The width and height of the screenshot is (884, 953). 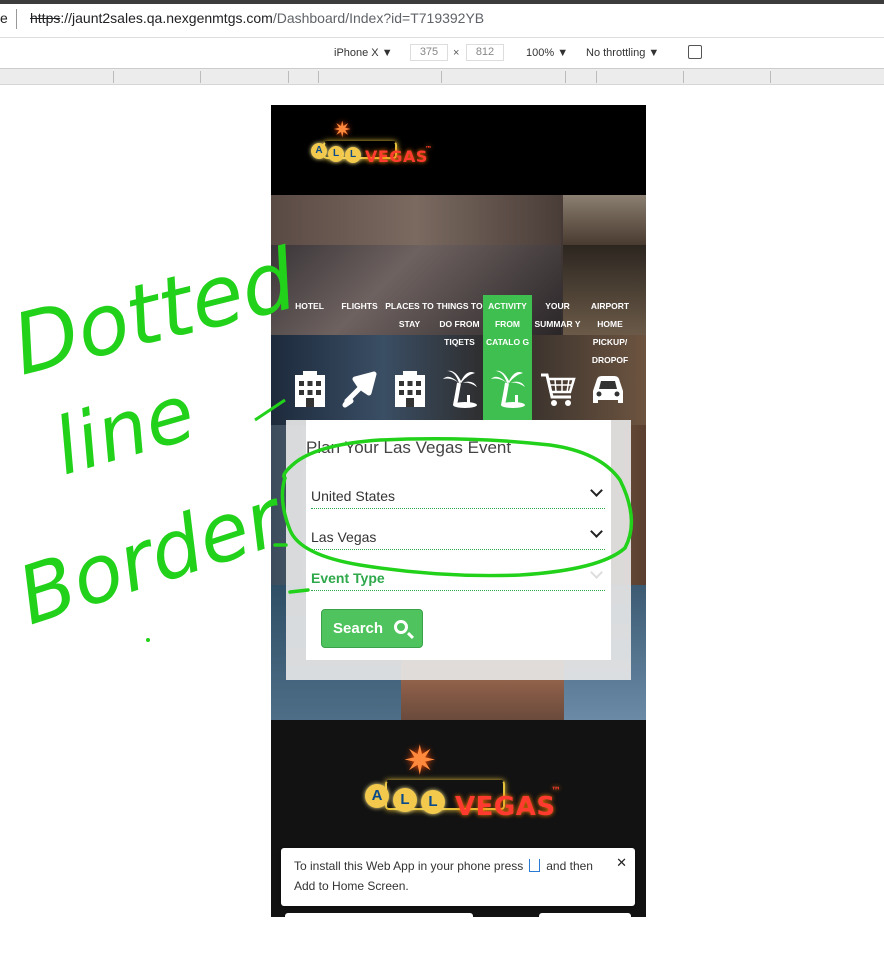 What do you see at coordinates (152, 556) in the screenshot?
I see `annotation-word-border: Border` at bounding box center [152, 556].